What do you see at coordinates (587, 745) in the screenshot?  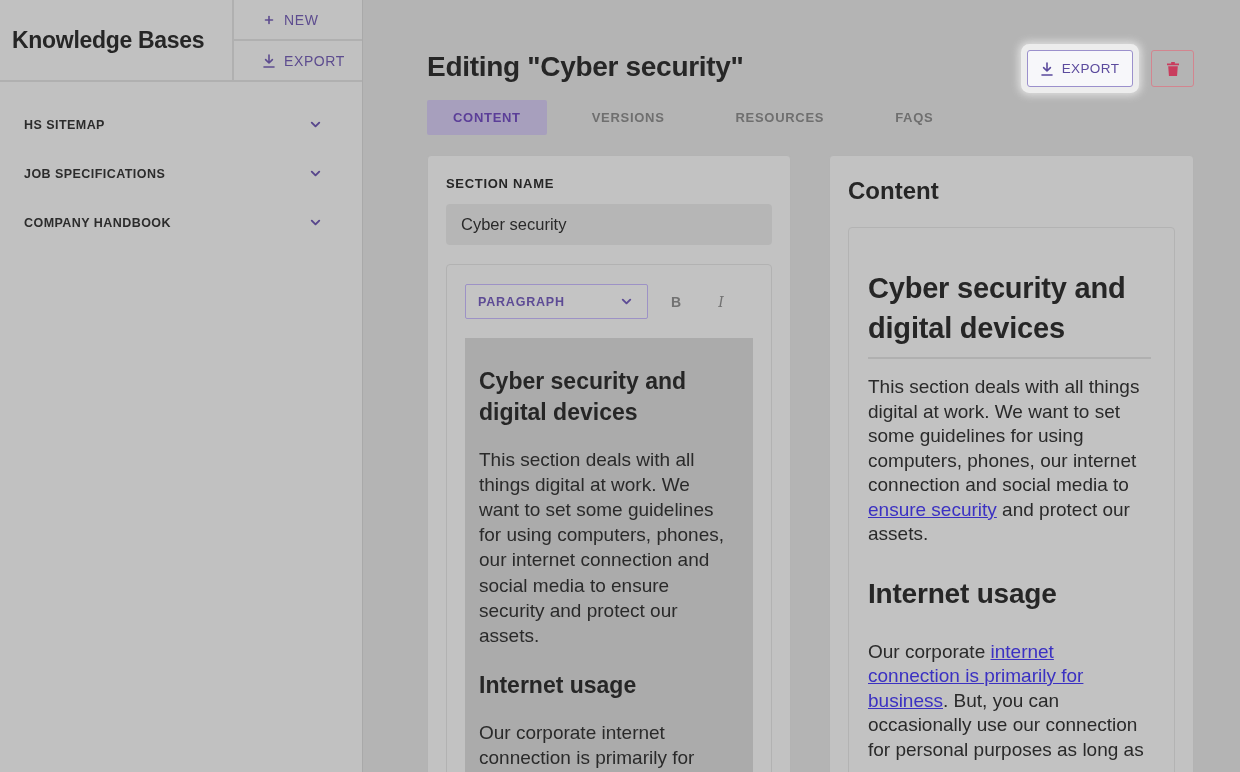 I see `editor-paragraph: Our corporate internet connection is primarily for` at bounding box center [587, 745].